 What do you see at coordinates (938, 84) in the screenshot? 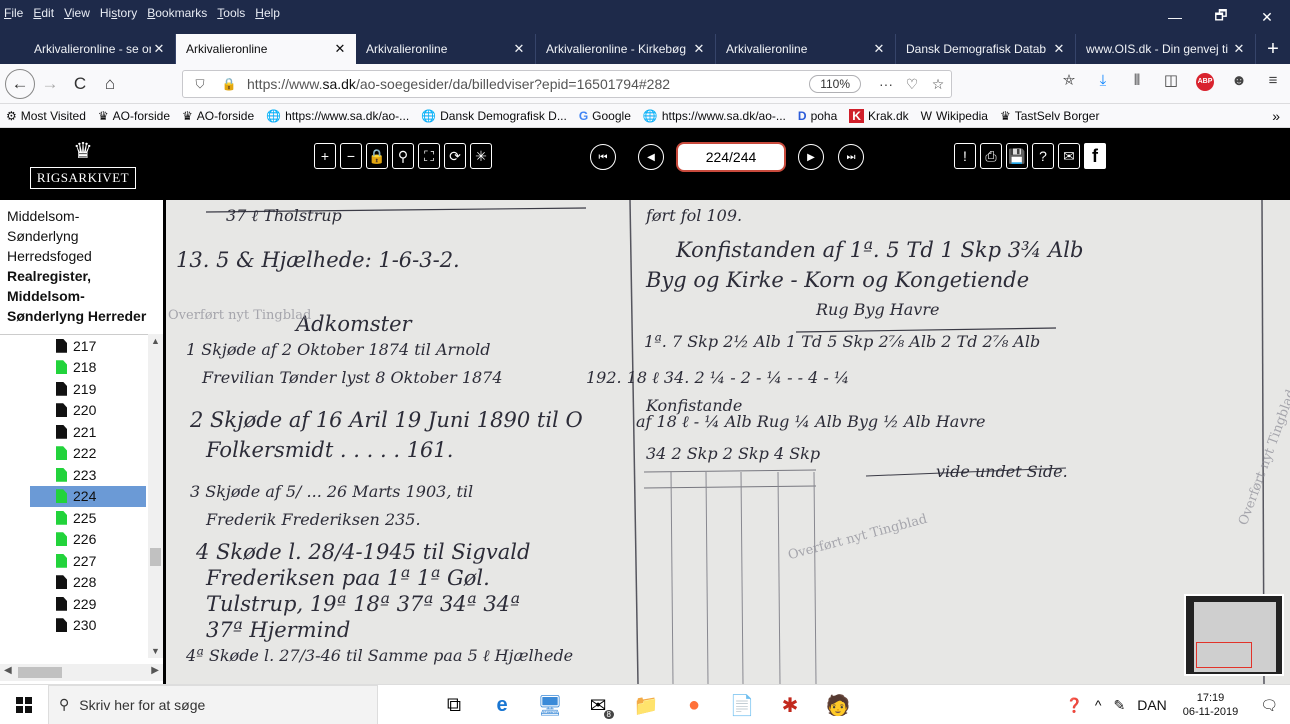
I see `bookmark-star-icon: ☆` at bounding box center [938, 84].